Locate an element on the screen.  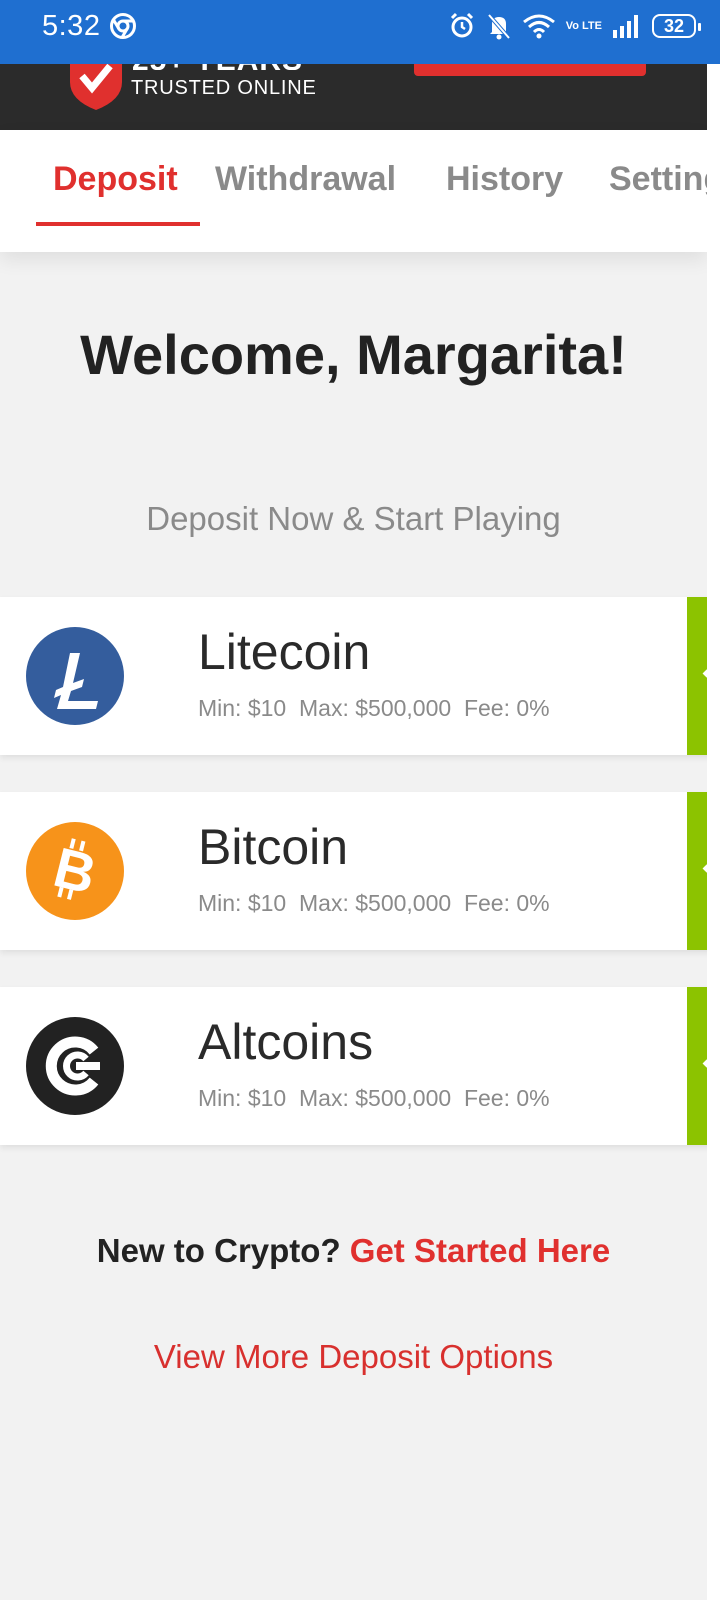
bitcoin-icon: B is located at coordinates (75, 871).